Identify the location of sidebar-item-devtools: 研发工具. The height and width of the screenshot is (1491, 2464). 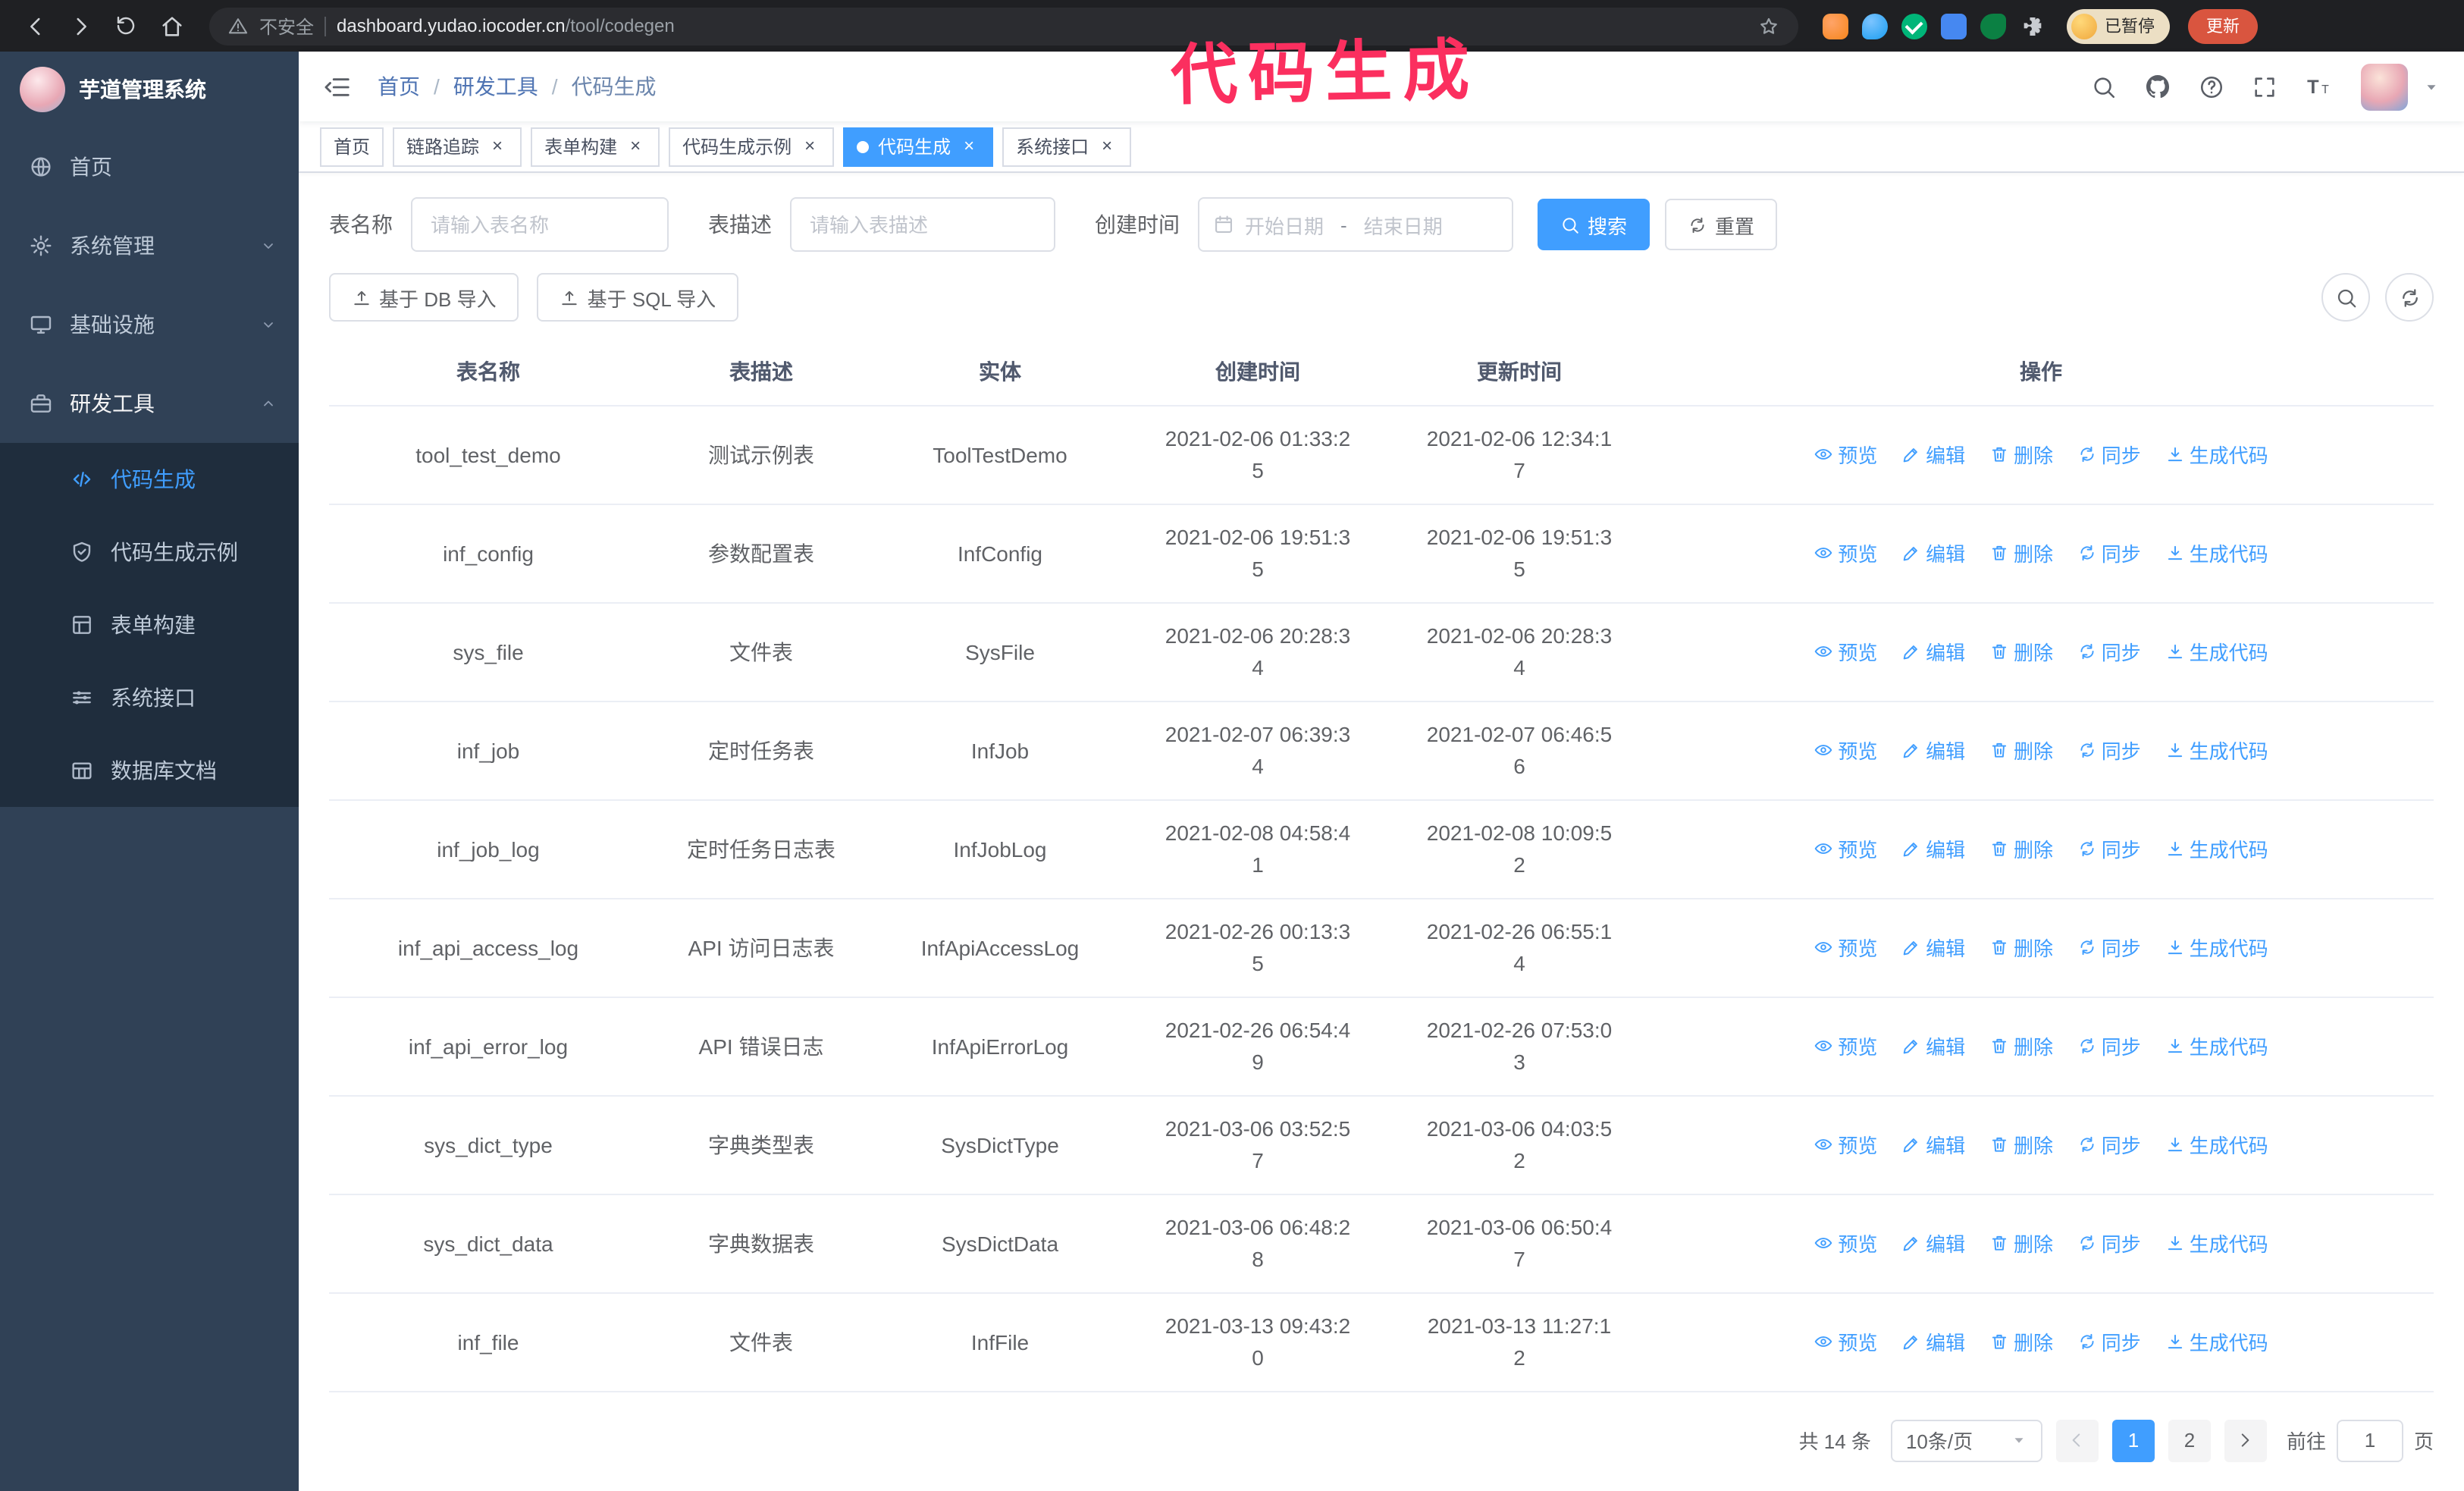
(150, 403).